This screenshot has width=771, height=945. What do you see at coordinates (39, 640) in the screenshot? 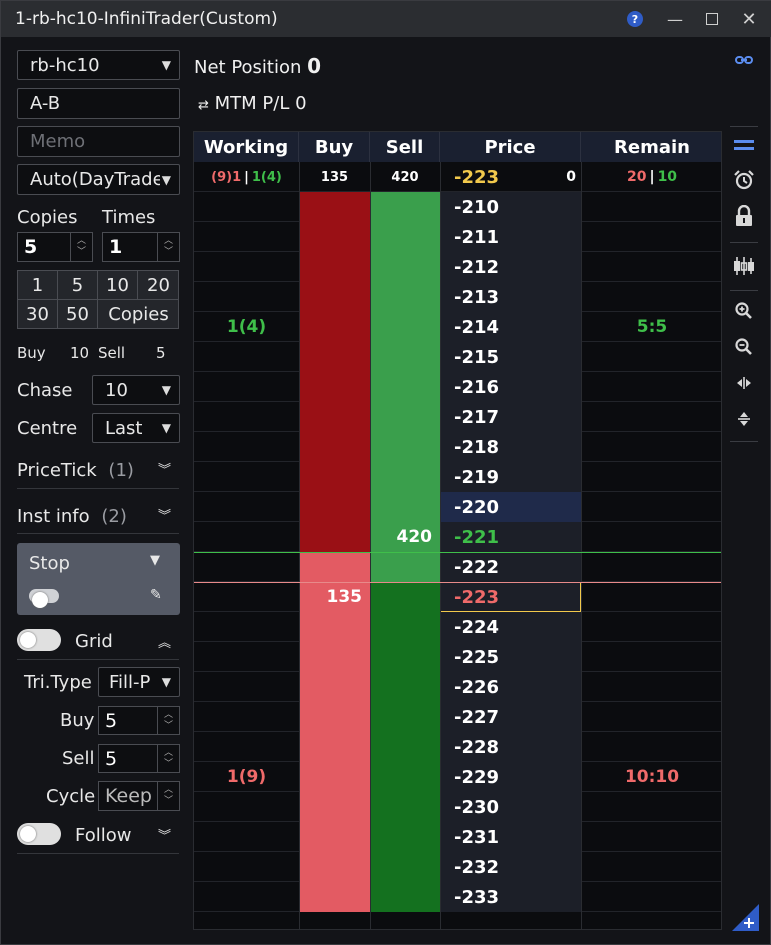
I see `grid-toggle` at bounding box center [39, 640].